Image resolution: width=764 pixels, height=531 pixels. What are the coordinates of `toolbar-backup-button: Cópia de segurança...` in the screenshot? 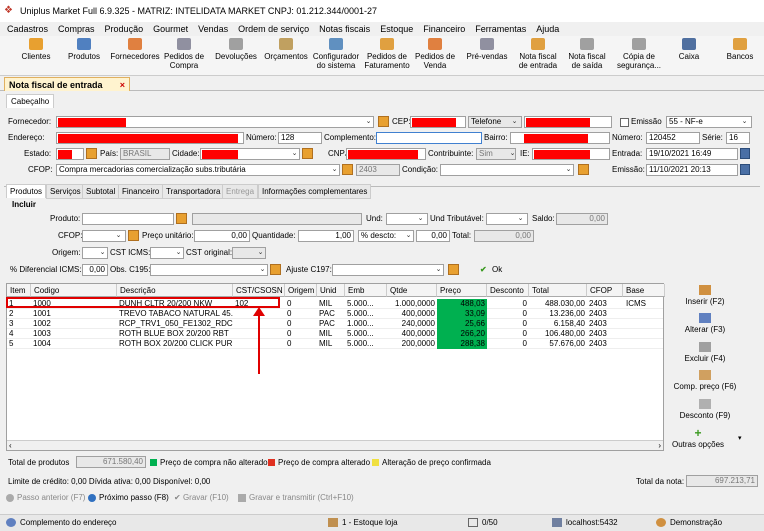 It's located at (639, 54).